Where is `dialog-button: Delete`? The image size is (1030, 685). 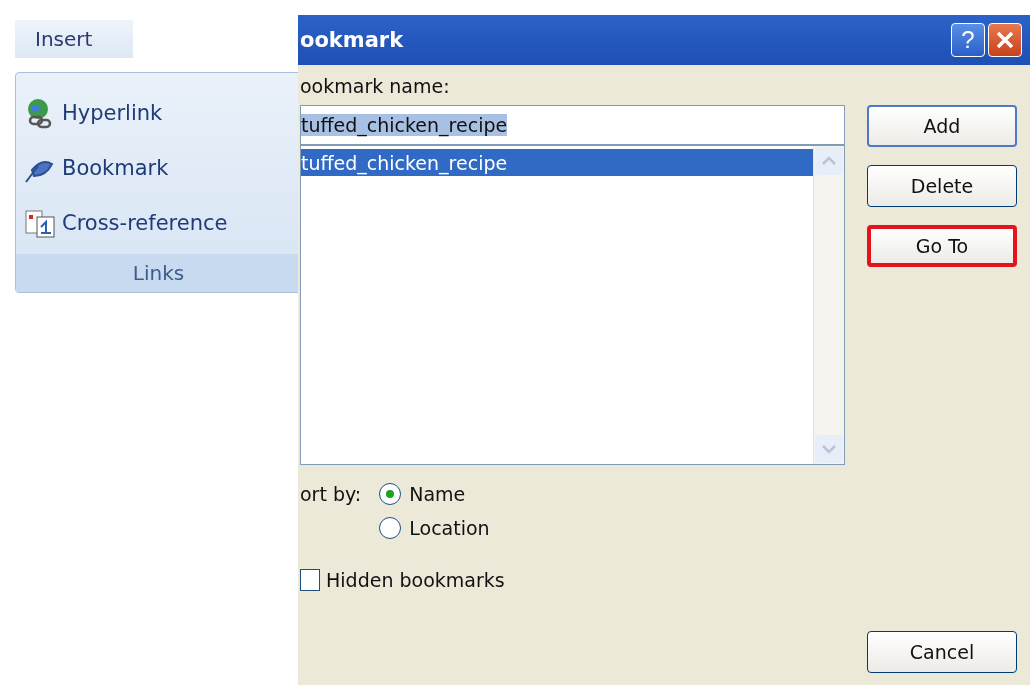
dialog-button: Delete is located at coordinates (942, 186).